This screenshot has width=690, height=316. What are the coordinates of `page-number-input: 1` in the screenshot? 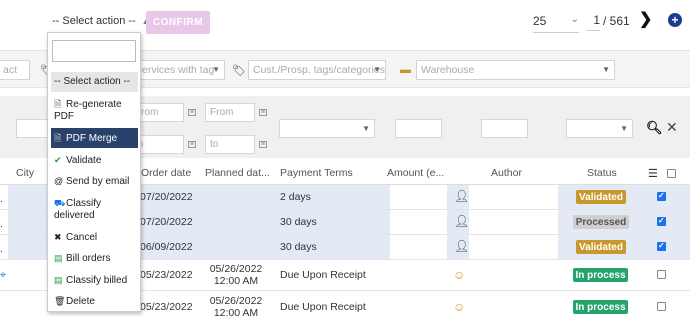 It's located at (593, 22).